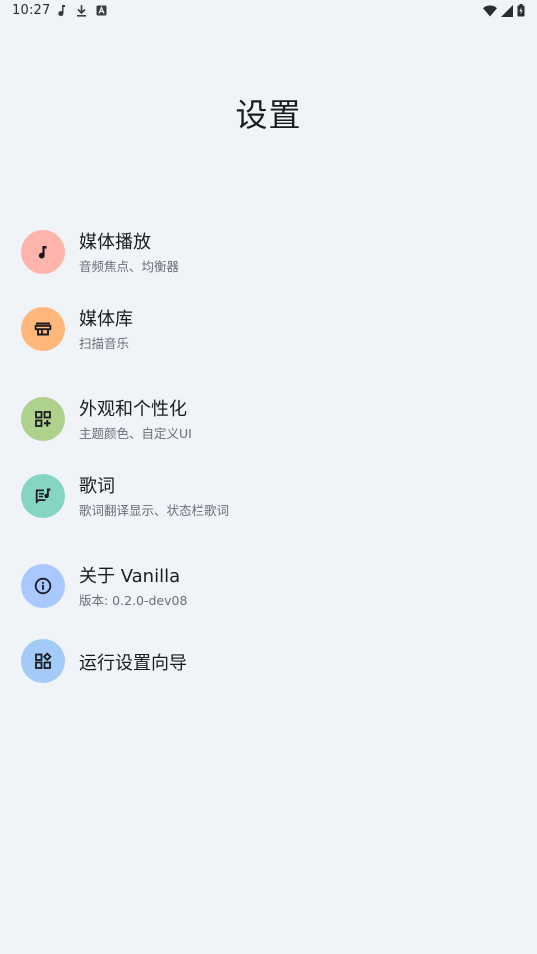 The width and height of the screenshot is (537, 954). Describe the element at coordinates (43, 586) in the screenshot. I see `info-icon` at that location.